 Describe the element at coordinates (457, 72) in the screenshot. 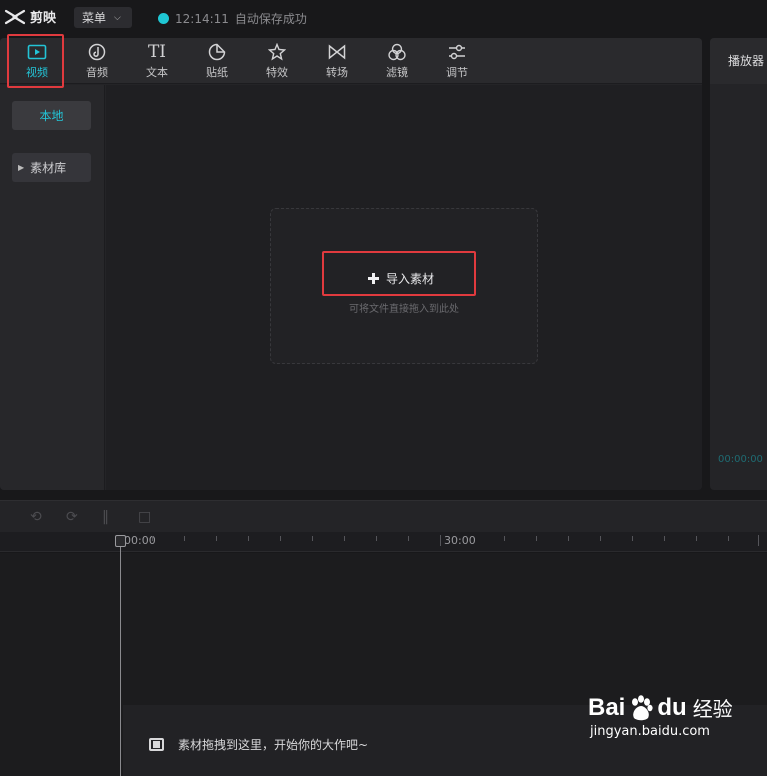

I see `tab-adjust-label: 调节` at that location.